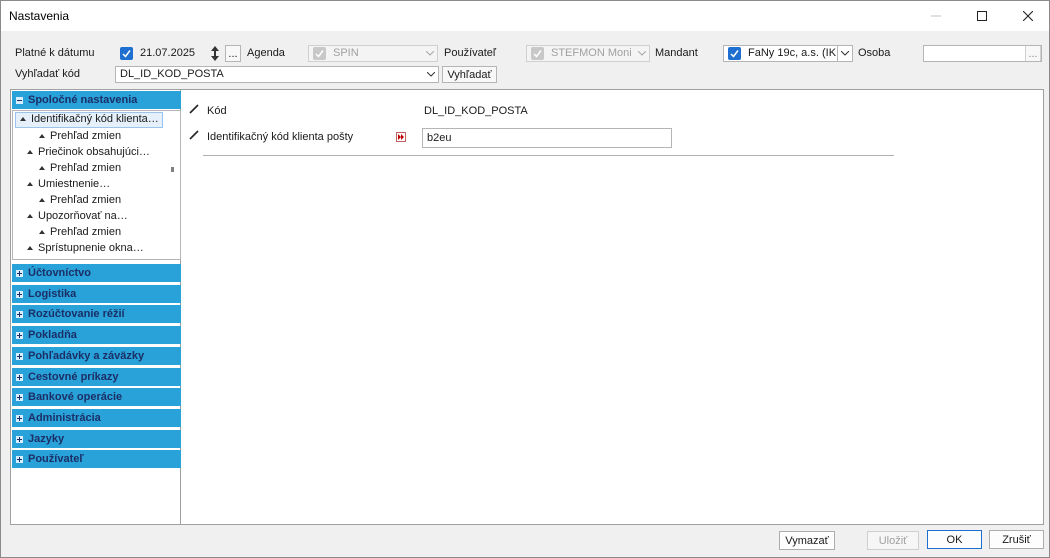  Describe the element at coordinates (266, 53) in the screenshot. I see `agenda-label: Agenda` at that location.